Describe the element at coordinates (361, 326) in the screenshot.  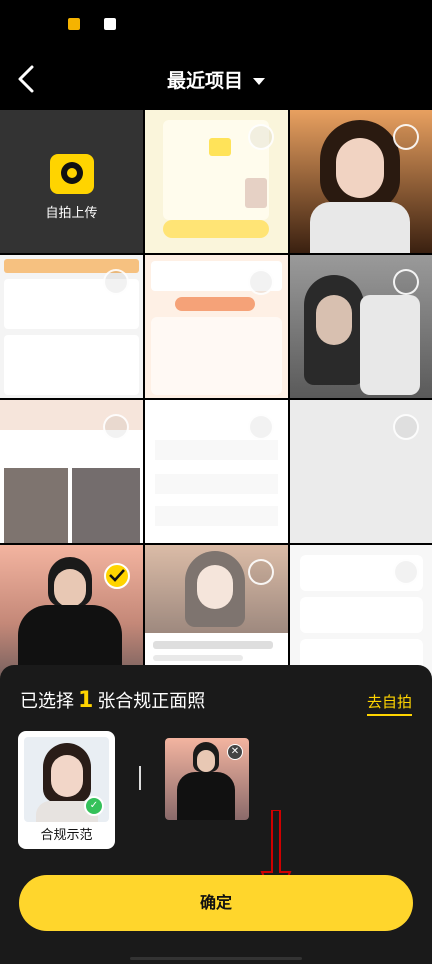
I see `photo-woman-phone` at that location.